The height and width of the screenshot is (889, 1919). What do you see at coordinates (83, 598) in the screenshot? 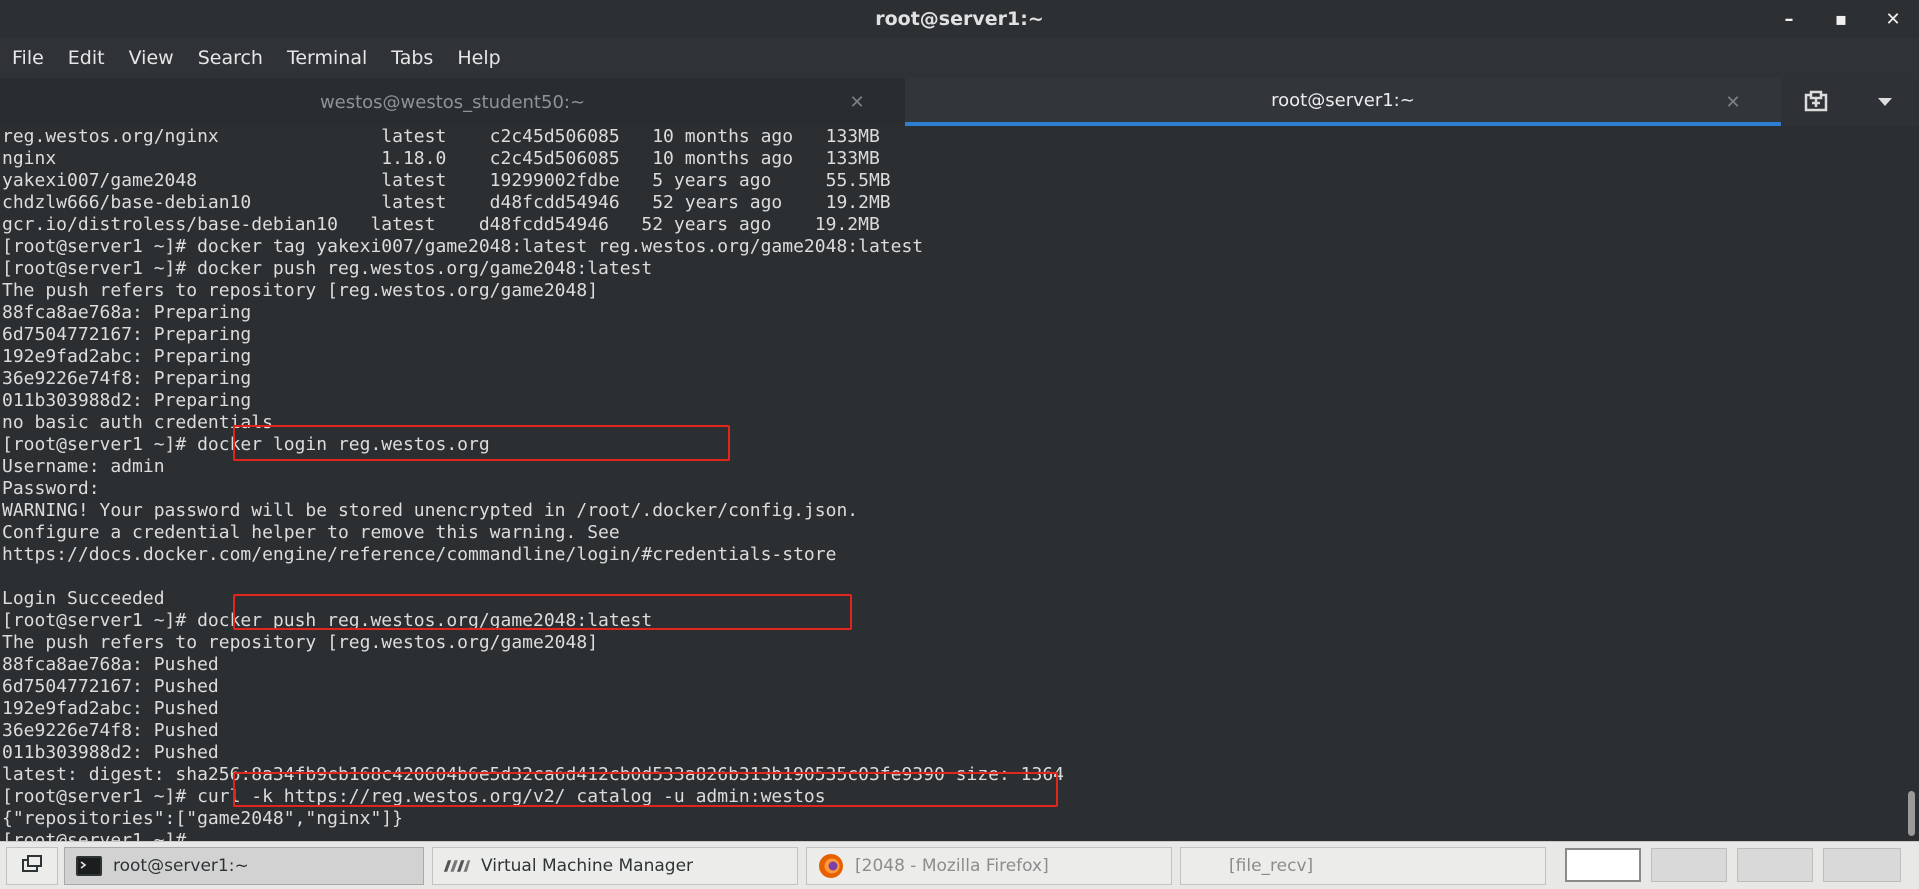
I see `terminal-line: Login Succeeded` at bounding box center [83, 598].